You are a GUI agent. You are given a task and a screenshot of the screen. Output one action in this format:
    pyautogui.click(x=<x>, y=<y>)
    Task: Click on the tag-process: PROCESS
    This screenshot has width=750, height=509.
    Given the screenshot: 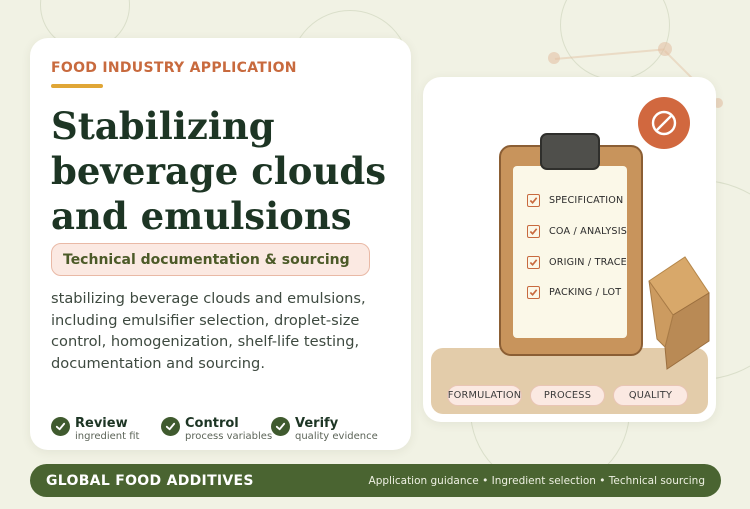 What is the action you would take?
    pyautogui.click(x=567, y=395)
    